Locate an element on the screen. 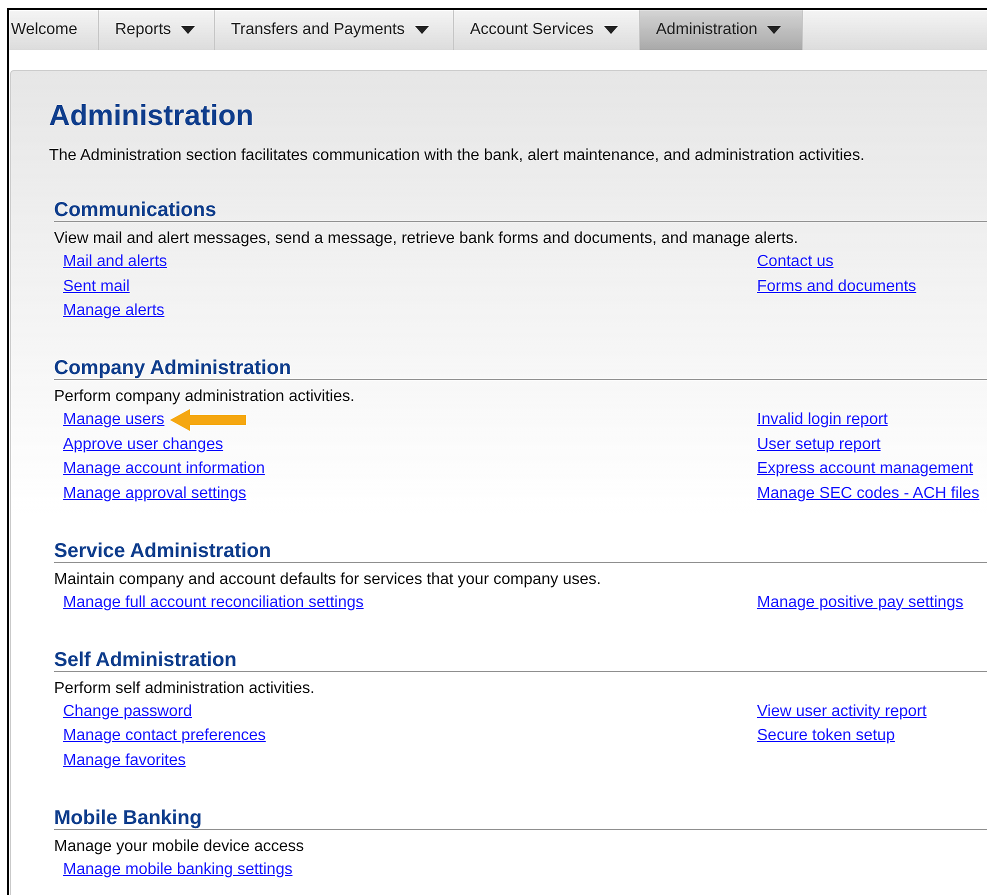  link: Manage SEC codes - ACH files is located at coordinates (868, 494).